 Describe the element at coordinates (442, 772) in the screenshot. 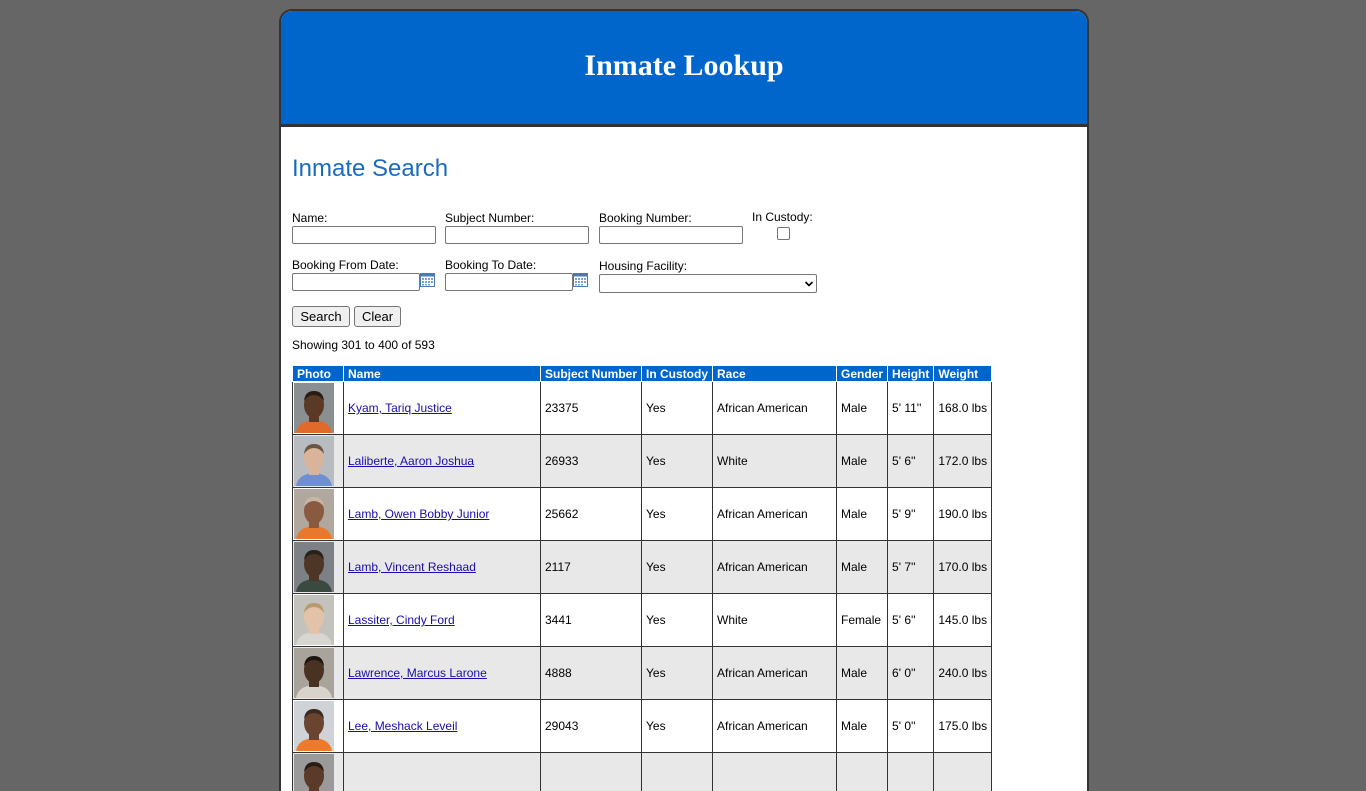

I see `name-cell` at that location.